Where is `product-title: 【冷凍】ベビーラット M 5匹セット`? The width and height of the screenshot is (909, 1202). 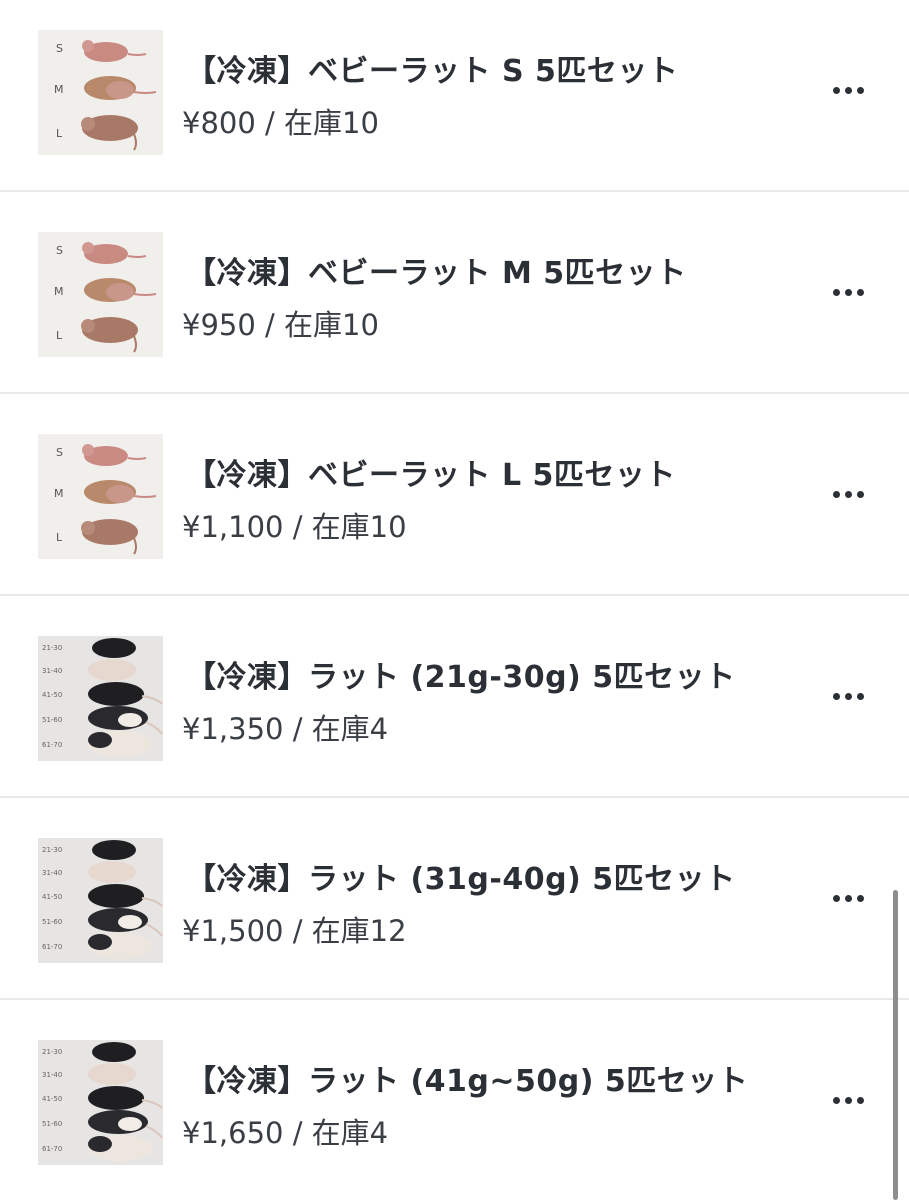
product-title: 【冷凍】ベビーラット M 5匹セット is located at coordinates (436, 270).